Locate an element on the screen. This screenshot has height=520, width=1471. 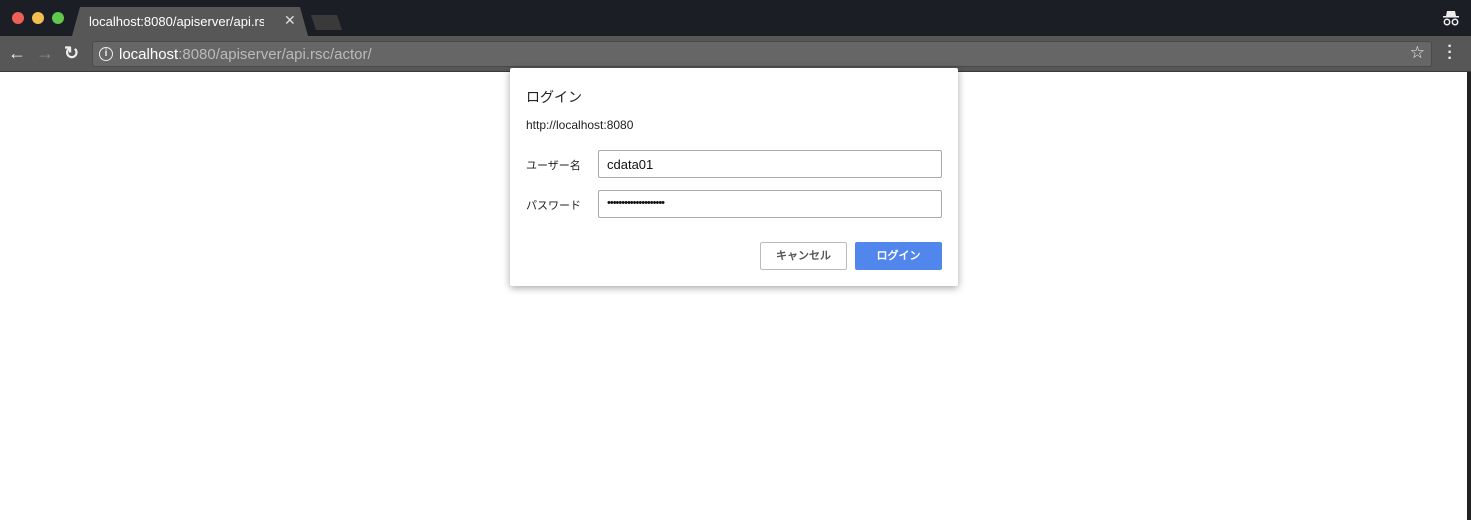
close-window-button is located at coordinates (18, 18).